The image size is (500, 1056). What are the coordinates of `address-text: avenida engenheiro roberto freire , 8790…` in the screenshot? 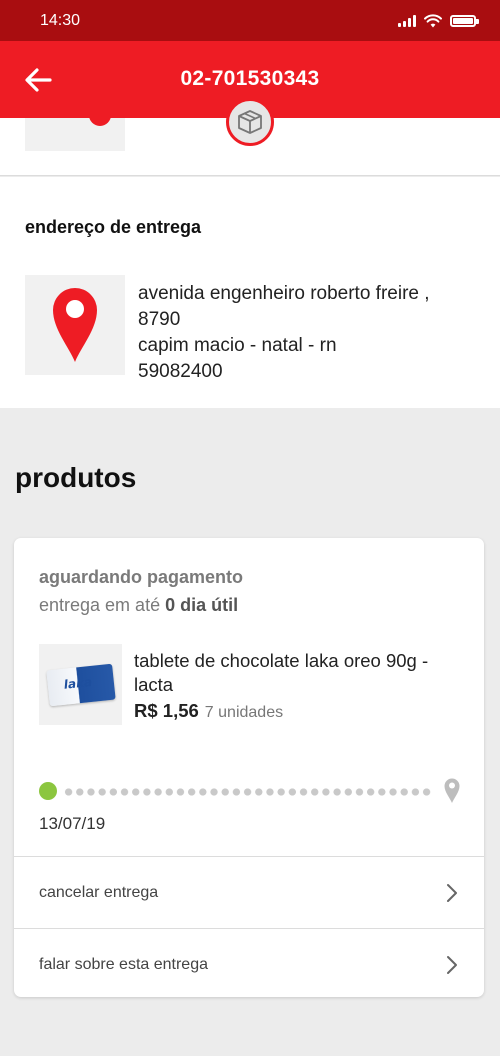 It's located at (308, 333).